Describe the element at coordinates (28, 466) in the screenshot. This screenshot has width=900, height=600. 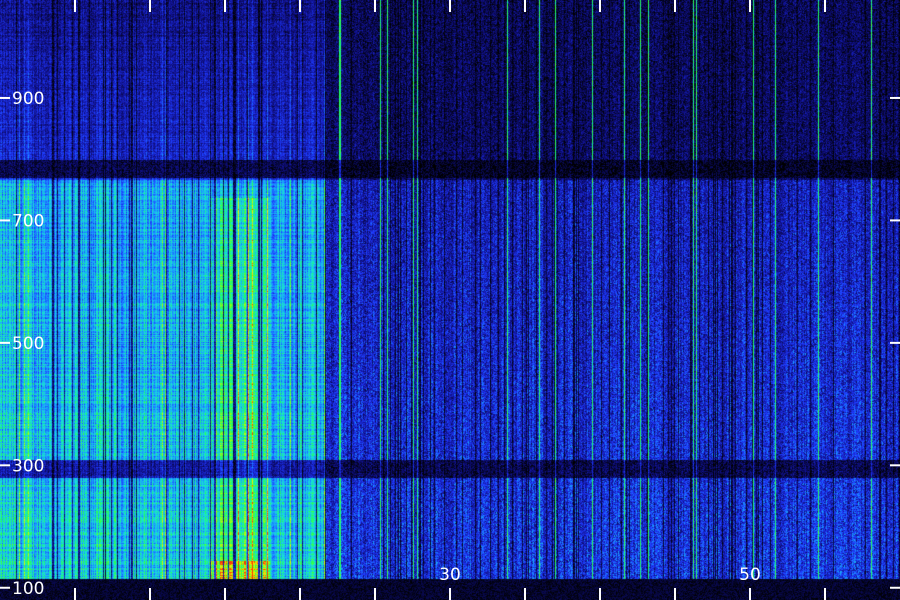
I see `y-tick-label: 300` at that location.